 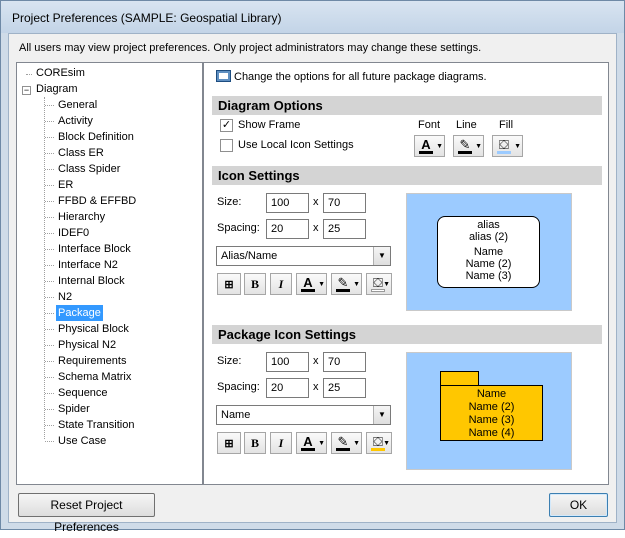 What do you see at coordinates (287, 362) in the screenshot?
I see `package-size-width-input: 100` at bounding box center [287, 362].